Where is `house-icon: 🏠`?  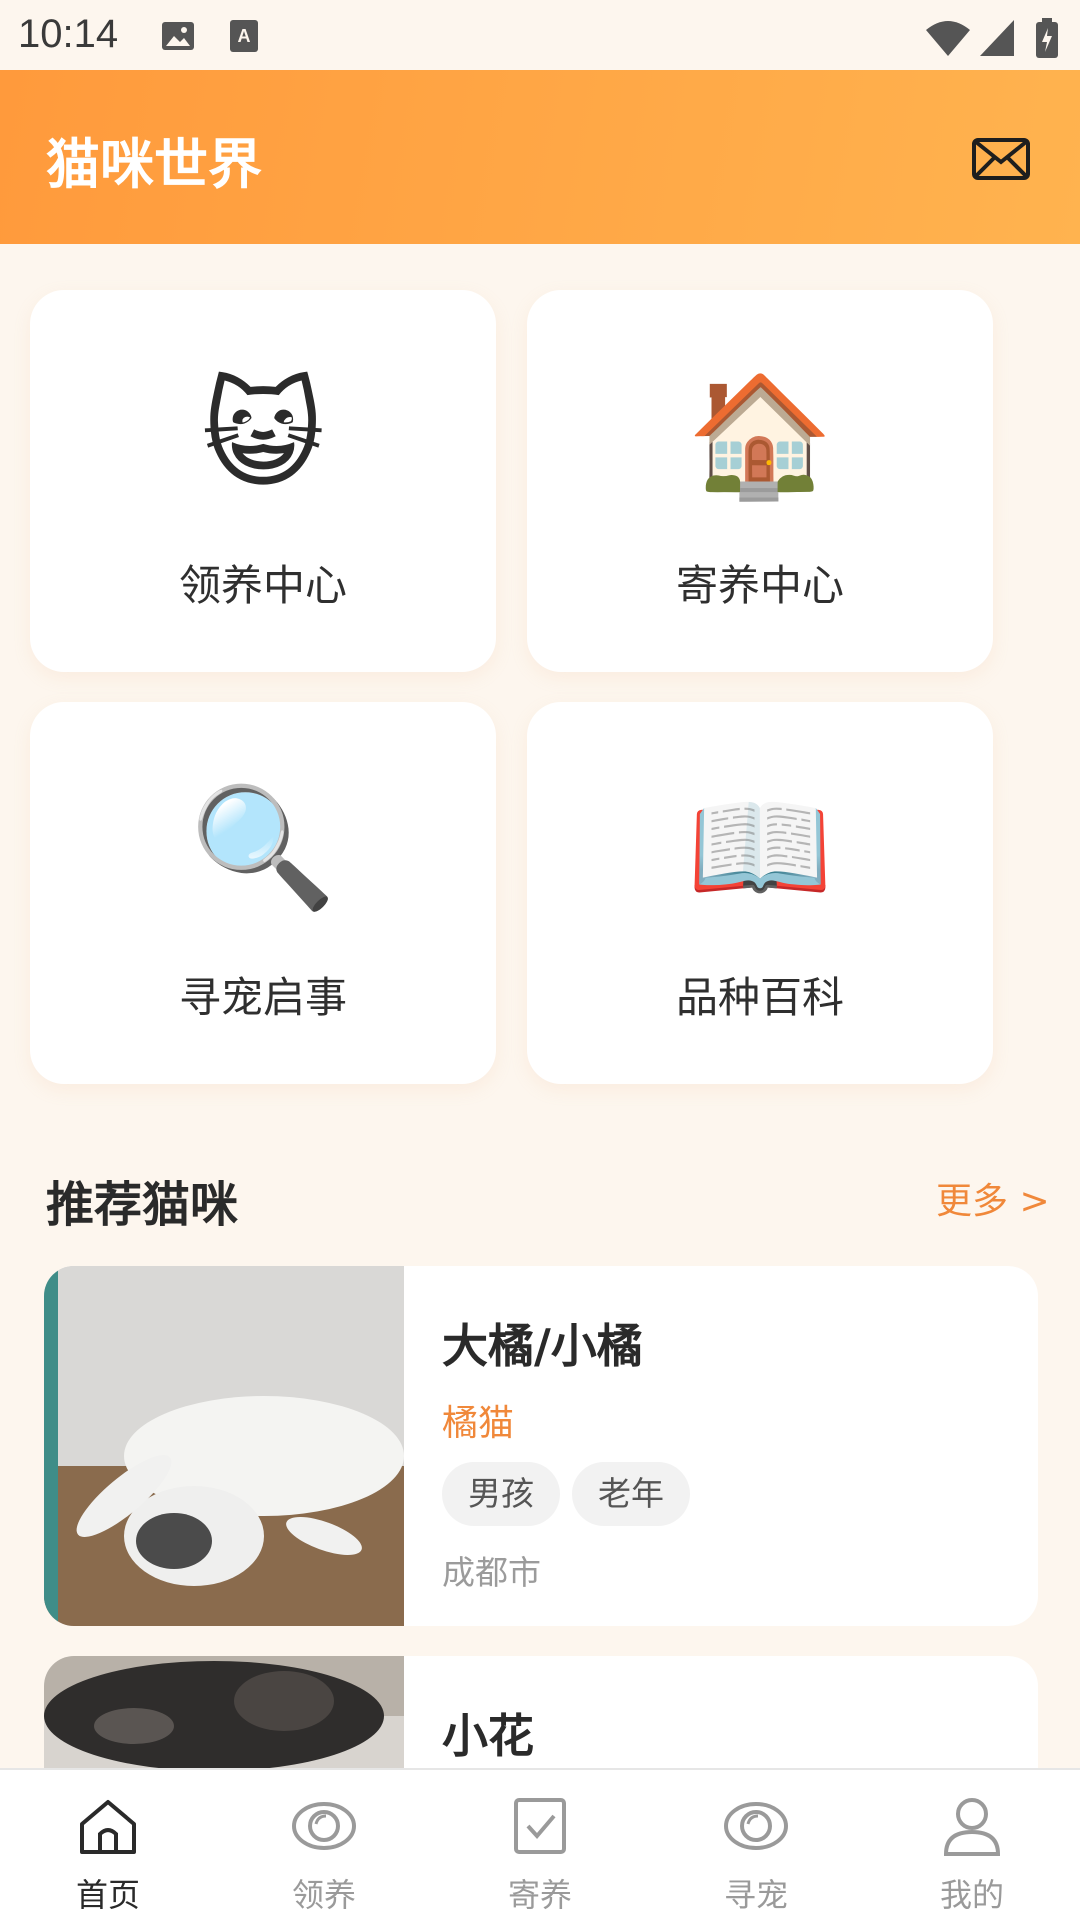
house-icon: 🏠 is located at coordinates (760, 435).